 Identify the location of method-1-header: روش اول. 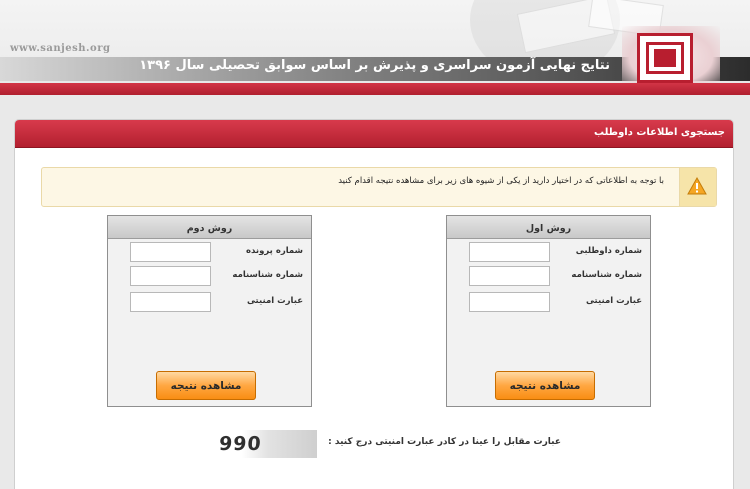
(548, 227).